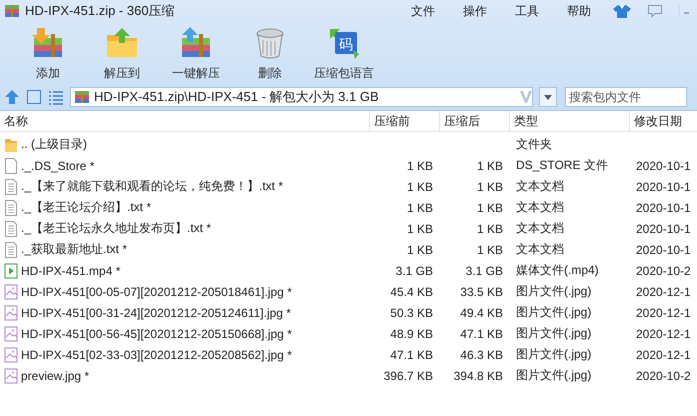 The image size is (697, 416). Describe the element at coordinates (423, 11) in the screenshot. I see `menu-item: 文件` at that location.